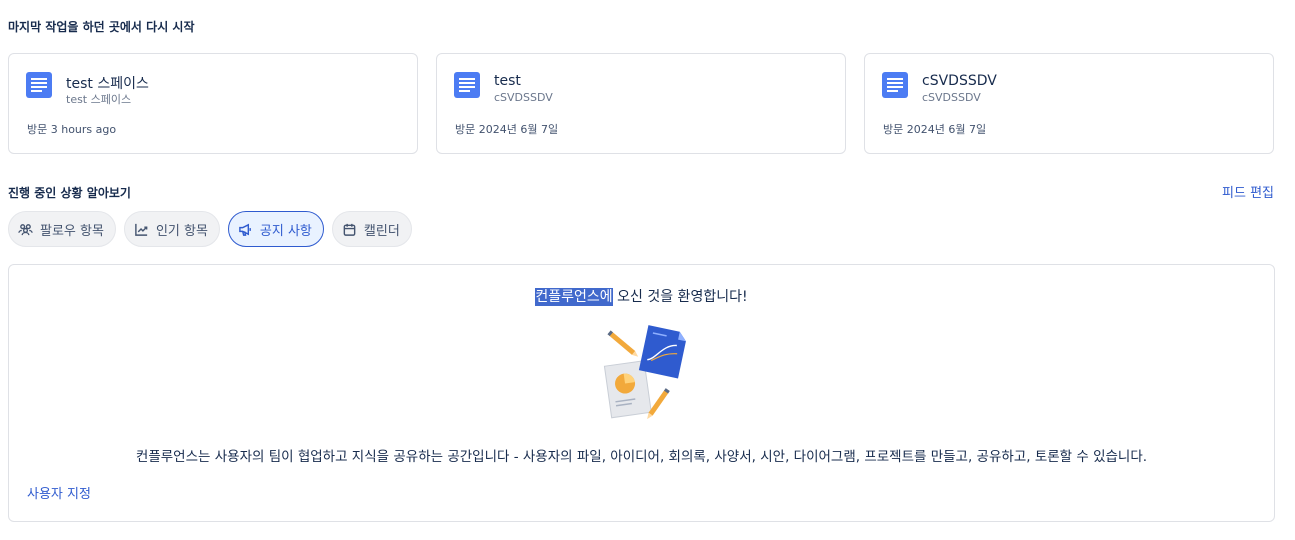  Describe the element at coordinates (644, 372) in the screenshot. I see `documents-illustration` at that location.